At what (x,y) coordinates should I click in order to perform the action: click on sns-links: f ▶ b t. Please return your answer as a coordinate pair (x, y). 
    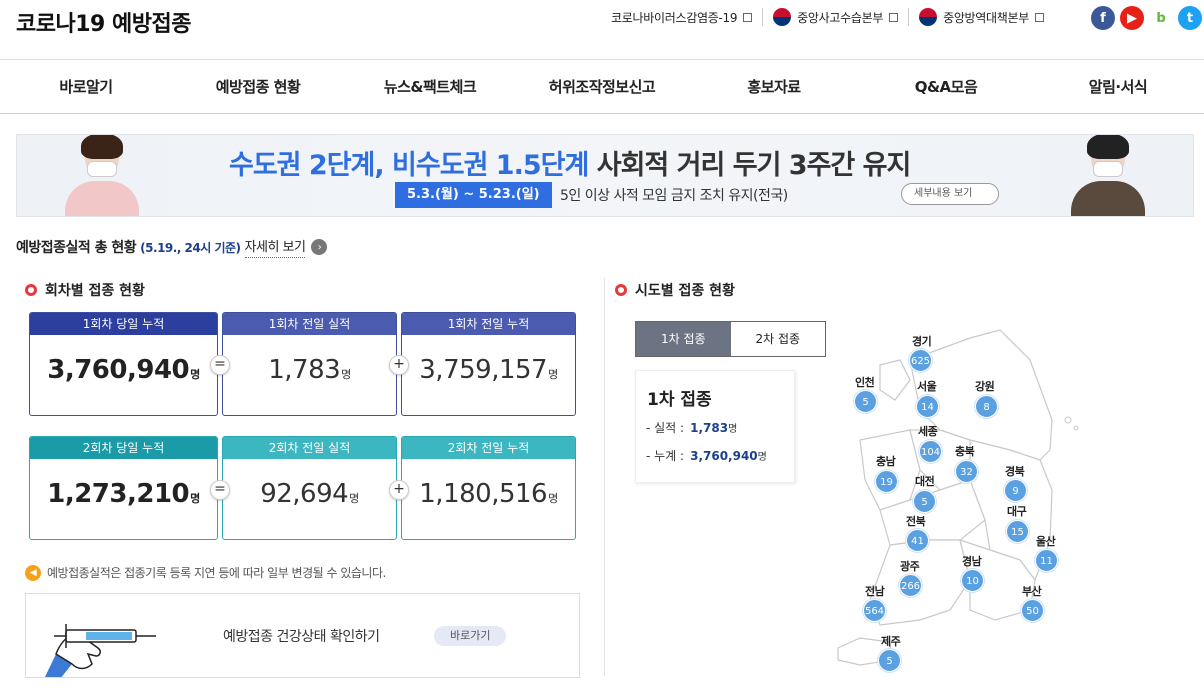
    Looking at the image, I should click on (1146, 18).